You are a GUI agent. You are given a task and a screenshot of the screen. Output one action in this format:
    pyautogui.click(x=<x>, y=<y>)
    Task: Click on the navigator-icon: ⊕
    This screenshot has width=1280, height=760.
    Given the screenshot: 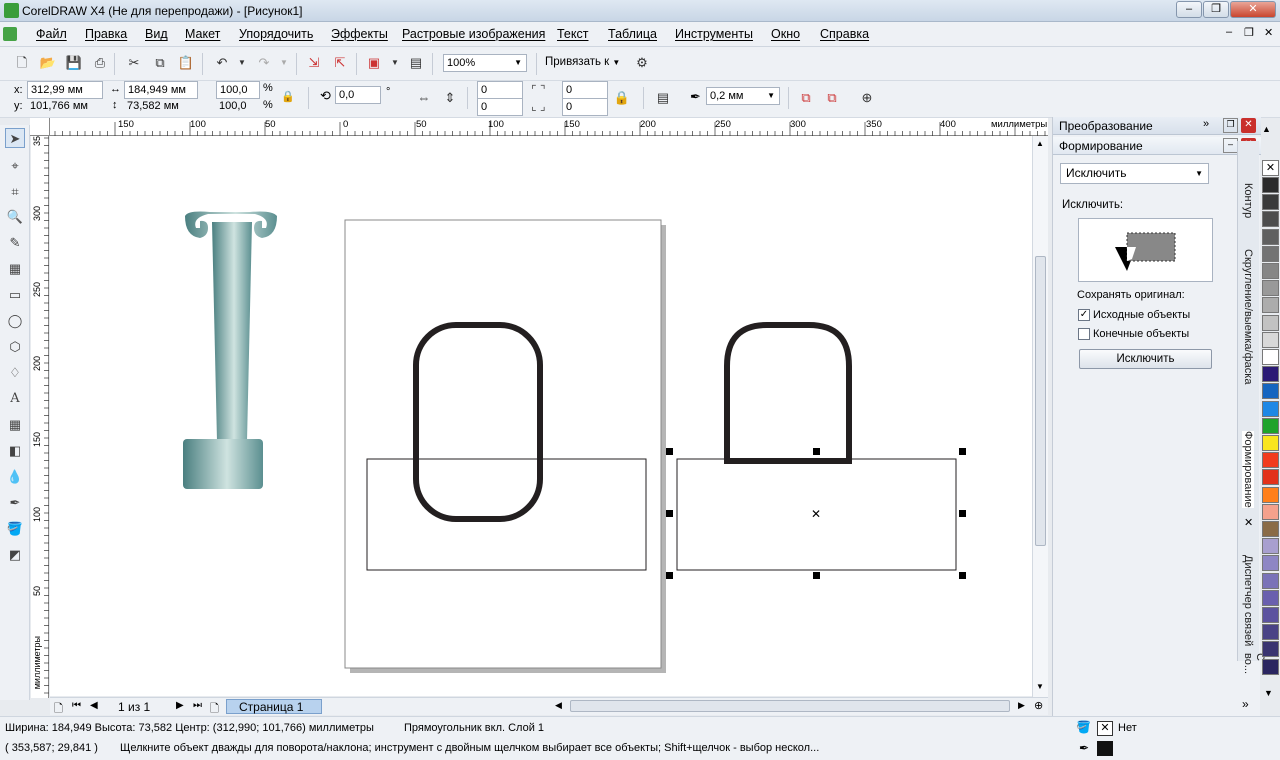 What is the action you would take?
    pyautogui.click(x=1038, y=705)
    